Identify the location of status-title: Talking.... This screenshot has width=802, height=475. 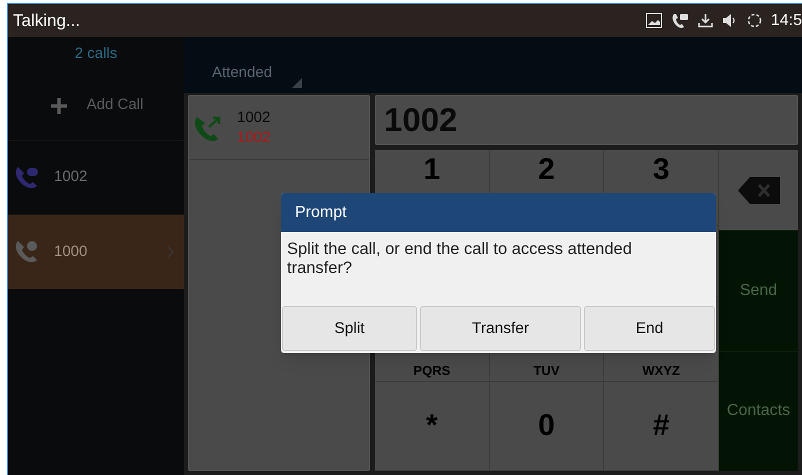
(46, 21).